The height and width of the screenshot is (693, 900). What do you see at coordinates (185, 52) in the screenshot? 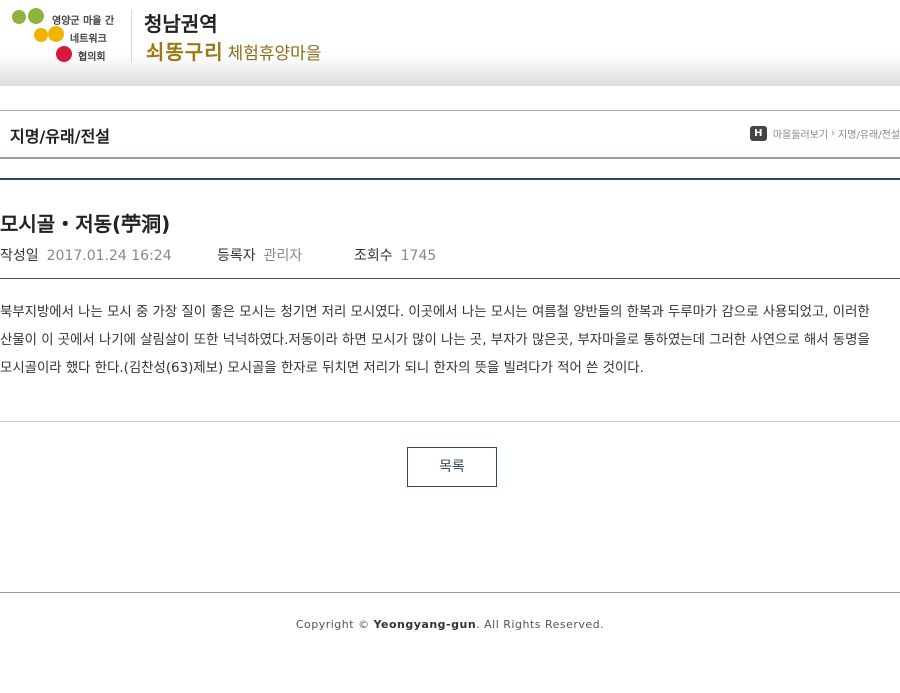
I see `site-brand: 쇠똥구리` at bounding box center [185, 52].